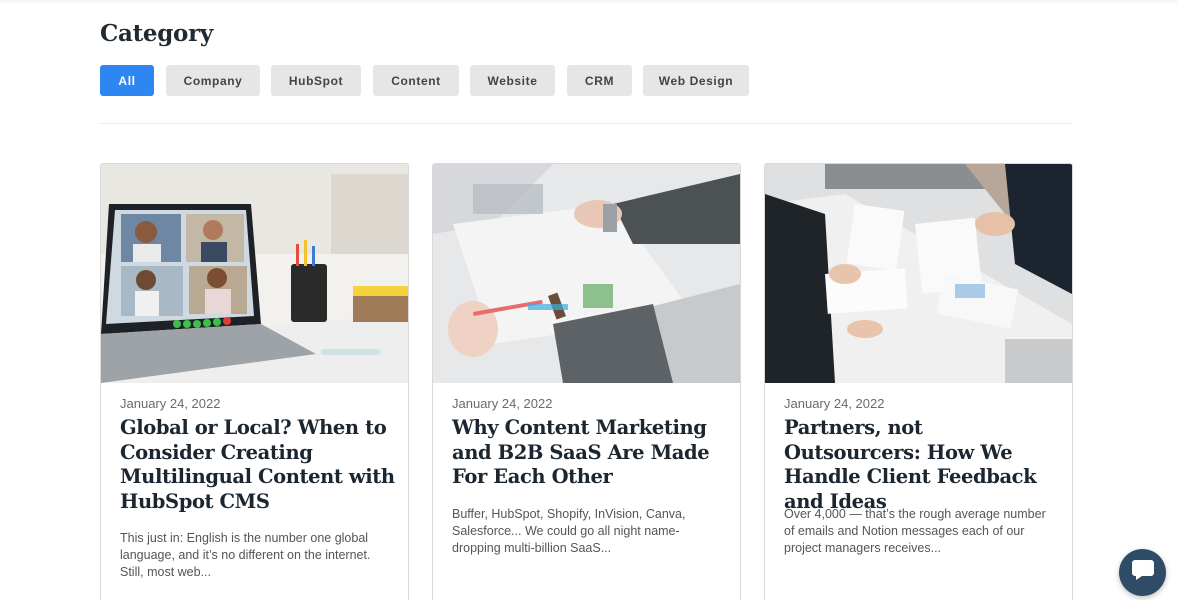 The width and height of the screenshot is (1177, 600). What do you see at coordinates (127, 80) in the screenshot?
I see `filter-all: All` at bounding box center [127, 80].